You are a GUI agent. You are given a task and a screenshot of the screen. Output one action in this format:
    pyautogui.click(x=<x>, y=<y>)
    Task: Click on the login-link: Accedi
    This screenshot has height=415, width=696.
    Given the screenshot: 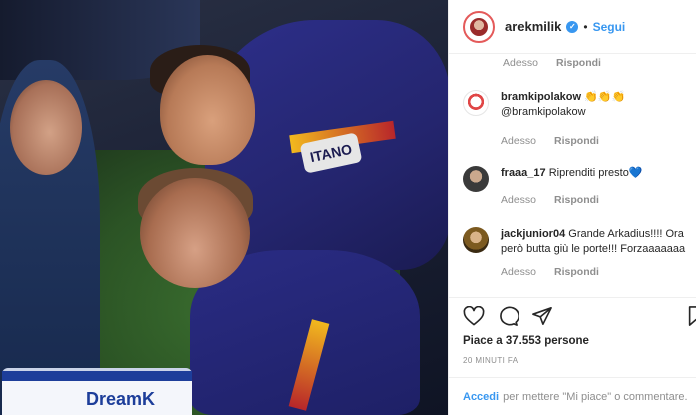 What is the action you would take?
    pyautogui.click(x=481, y=397)
    